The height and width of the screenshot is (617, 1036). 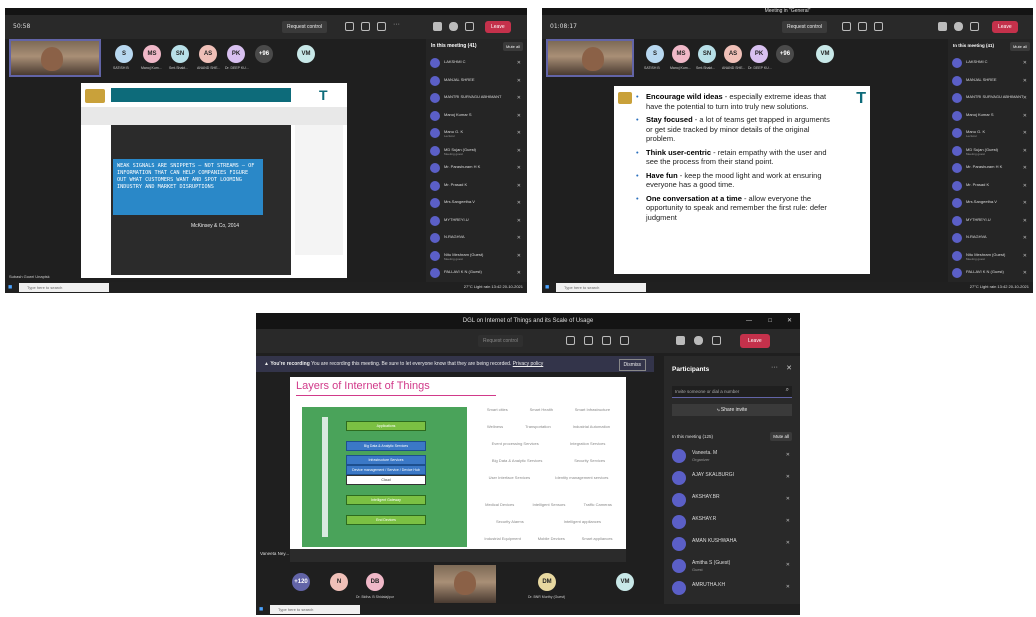 I want to click on participant-row: Manu G. K Lecturer ✕, so click(x=476, y=133).